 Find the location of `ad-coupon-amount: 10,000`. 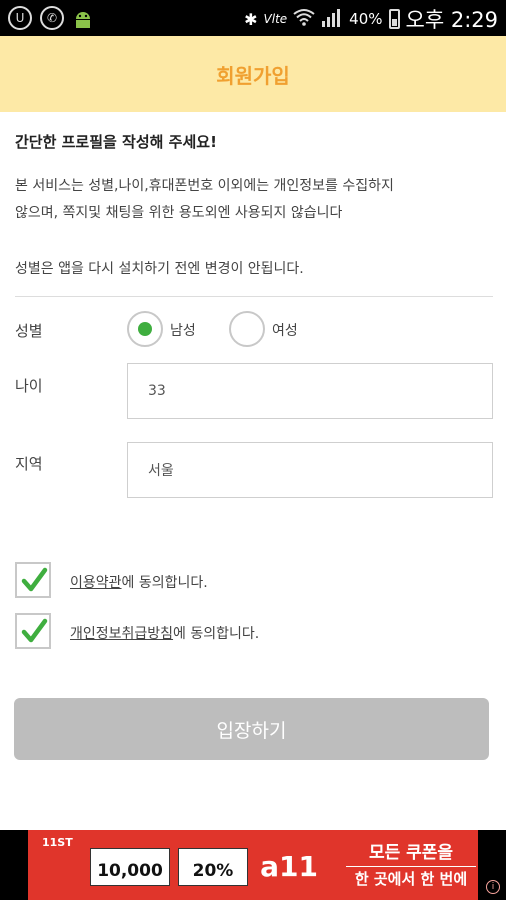

ad-coupon-amount: 10,000 is located at coordinates (130, 867).